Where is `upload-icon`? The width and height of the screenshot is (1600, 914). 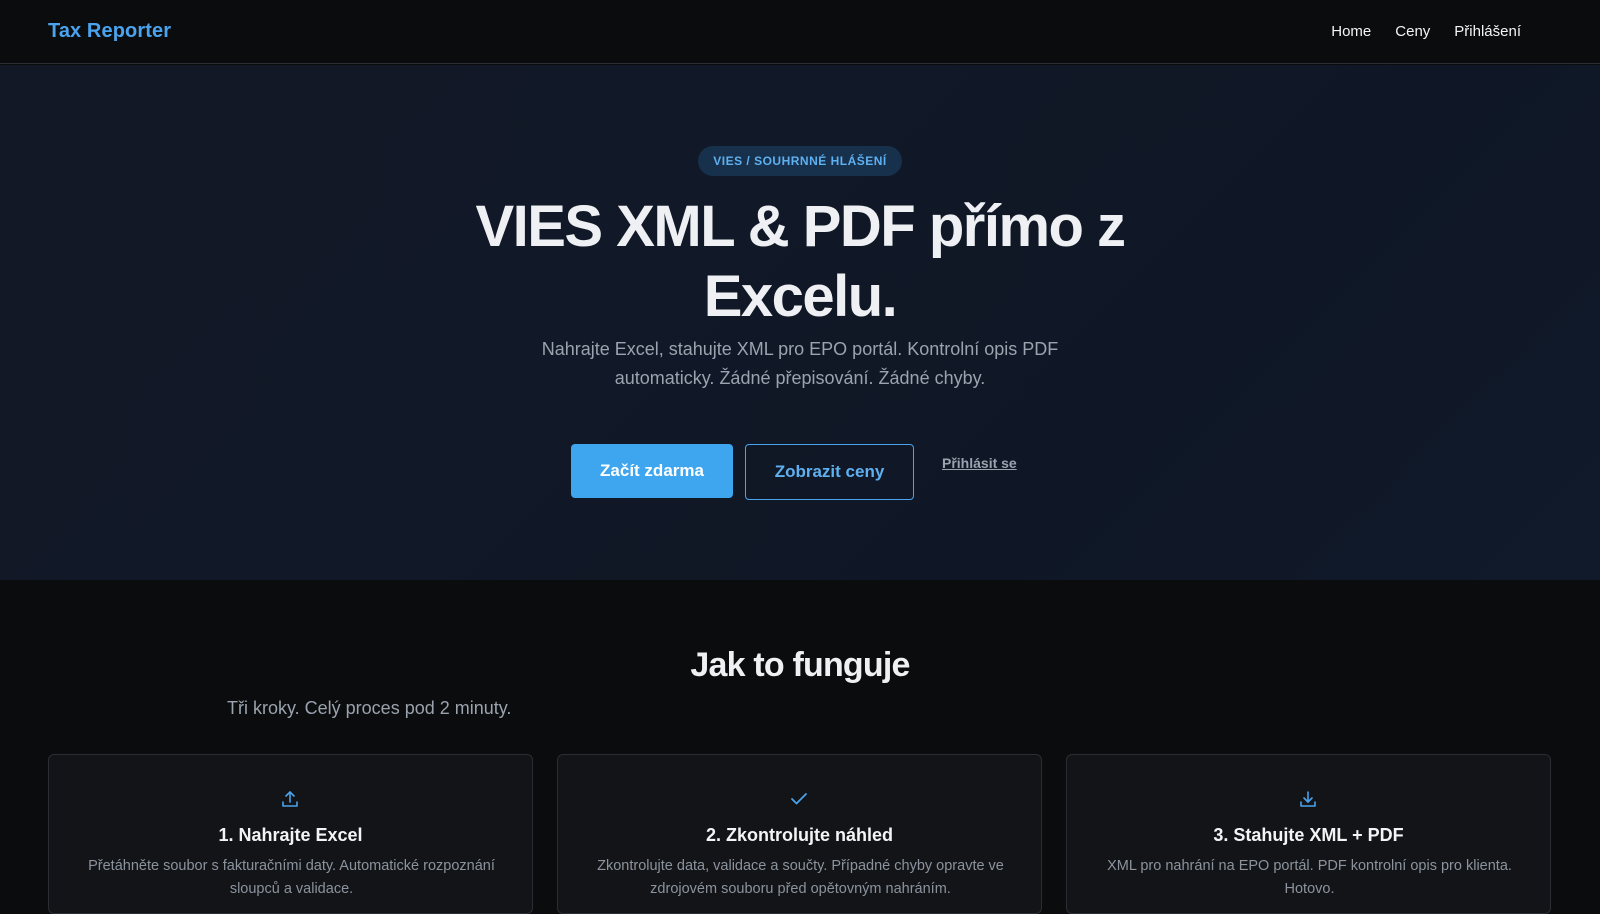
upload-icon is located at coordinates (290, 799).